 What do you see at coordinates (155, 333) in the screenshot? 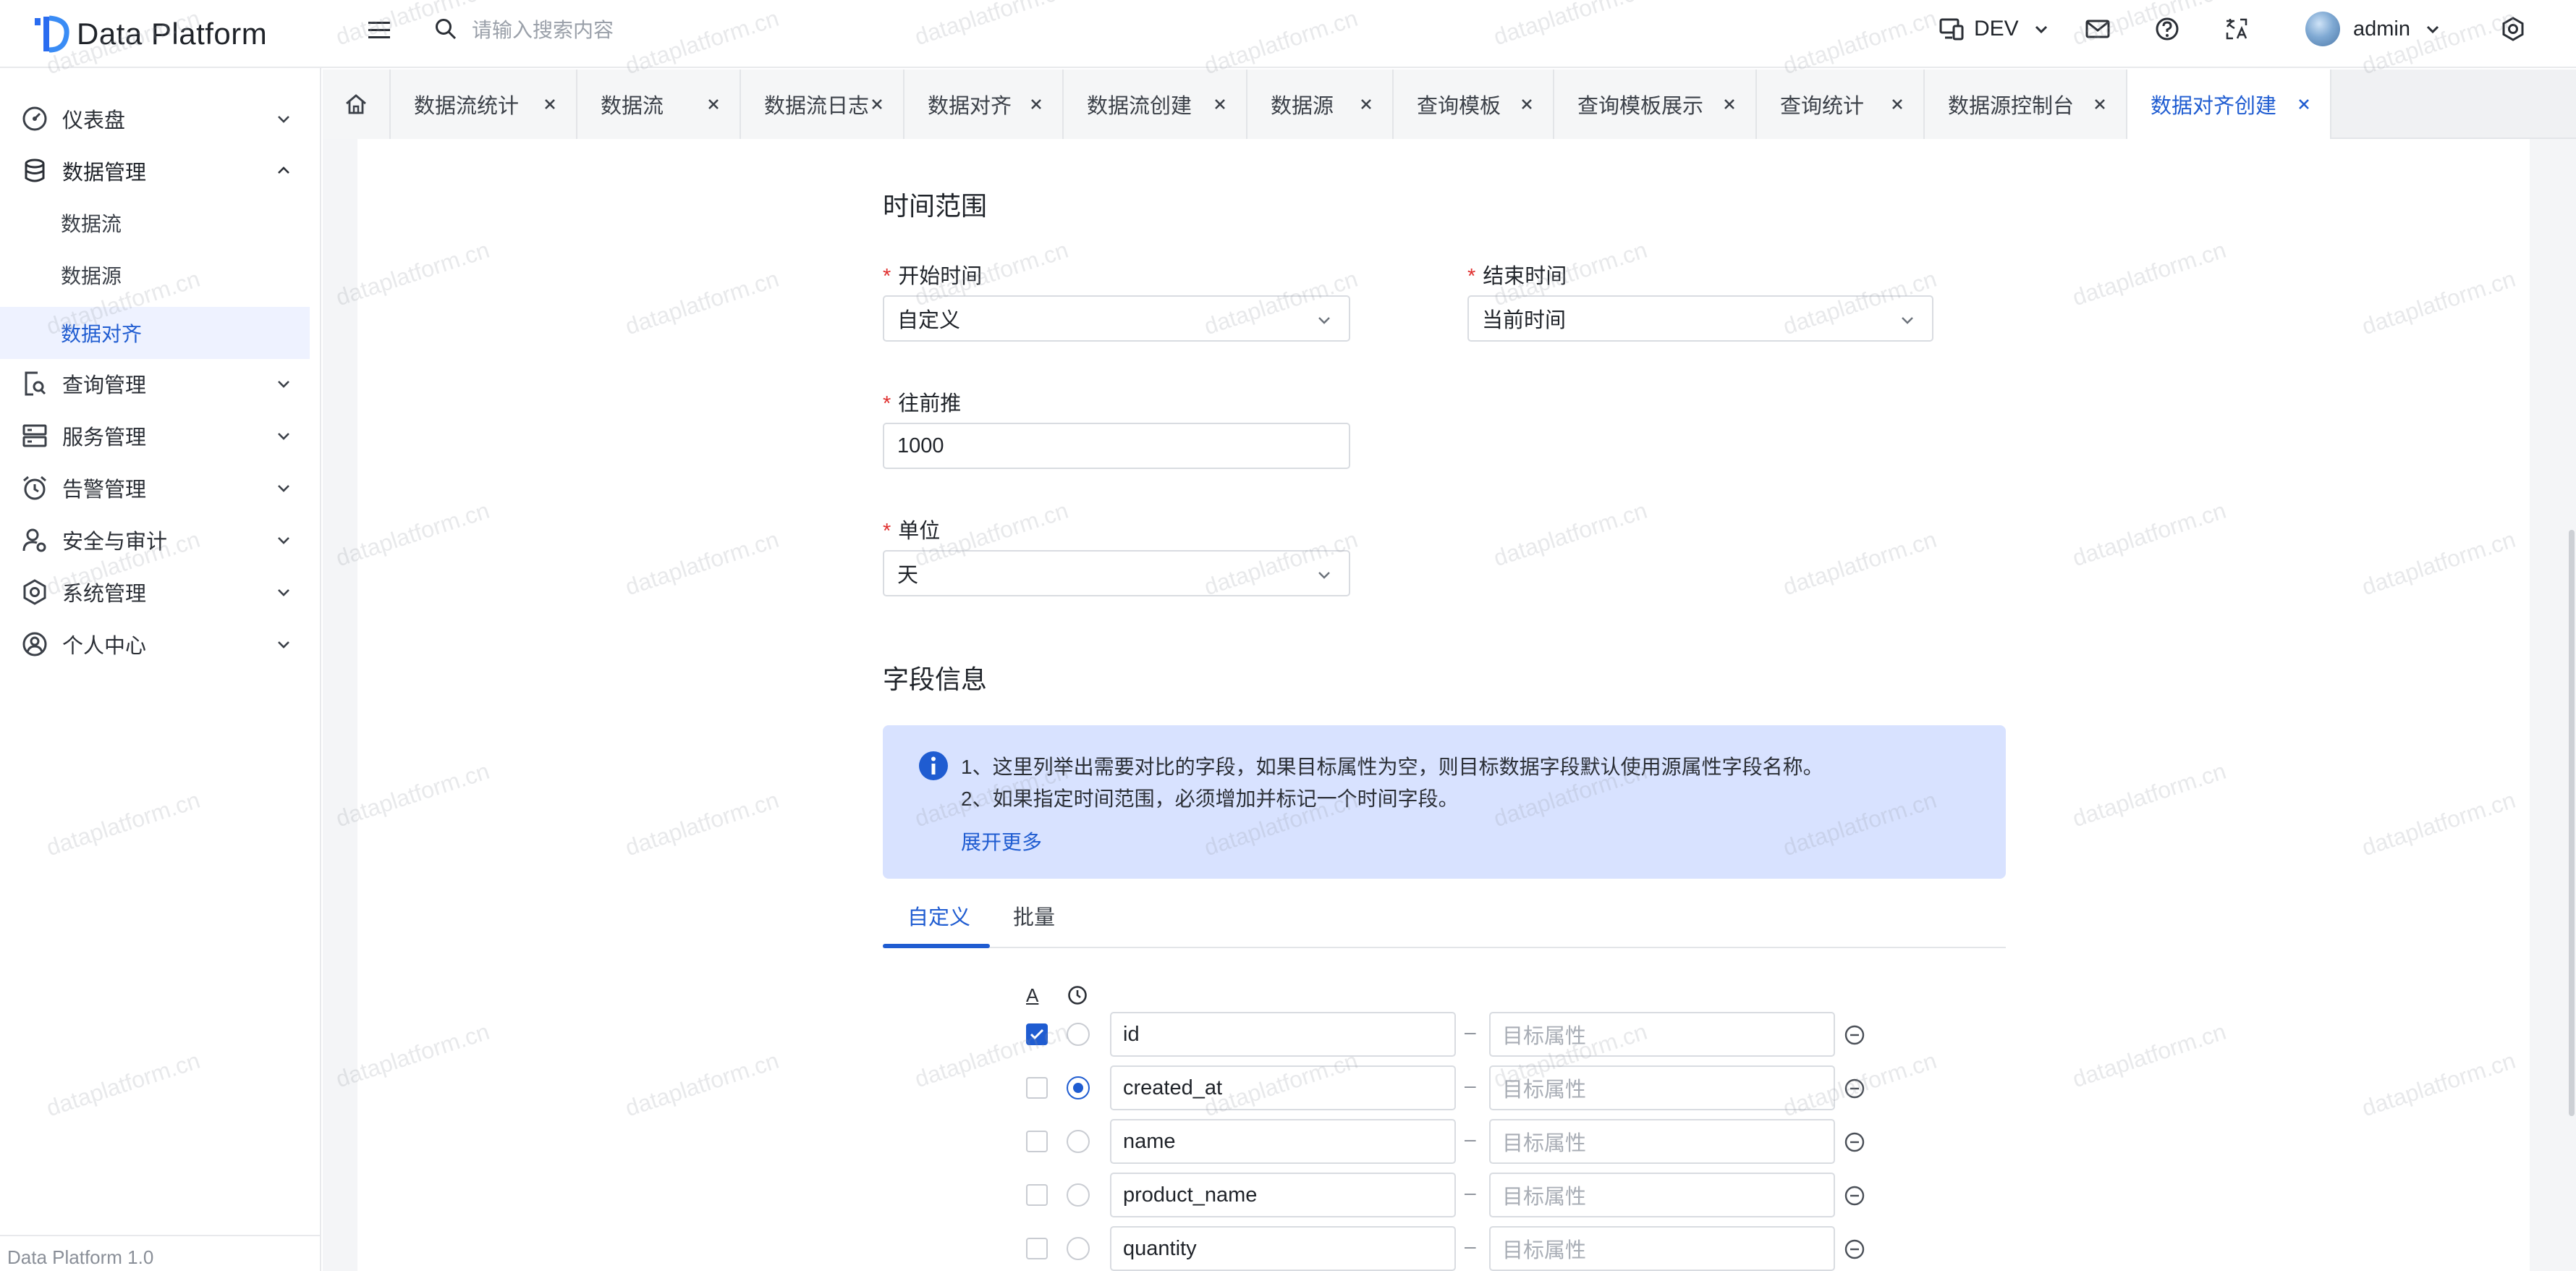
I see `sidebar-subitem-data-alignment: 数据对齐` at bounding box center [155, 333].